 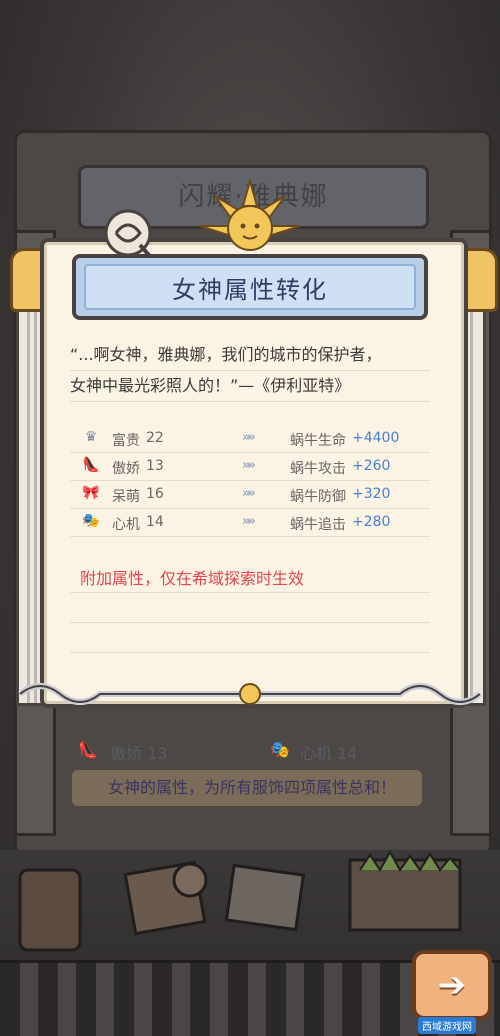 I want to click on background-stat-left: 傲娇 13, so click(x=139, y=753).